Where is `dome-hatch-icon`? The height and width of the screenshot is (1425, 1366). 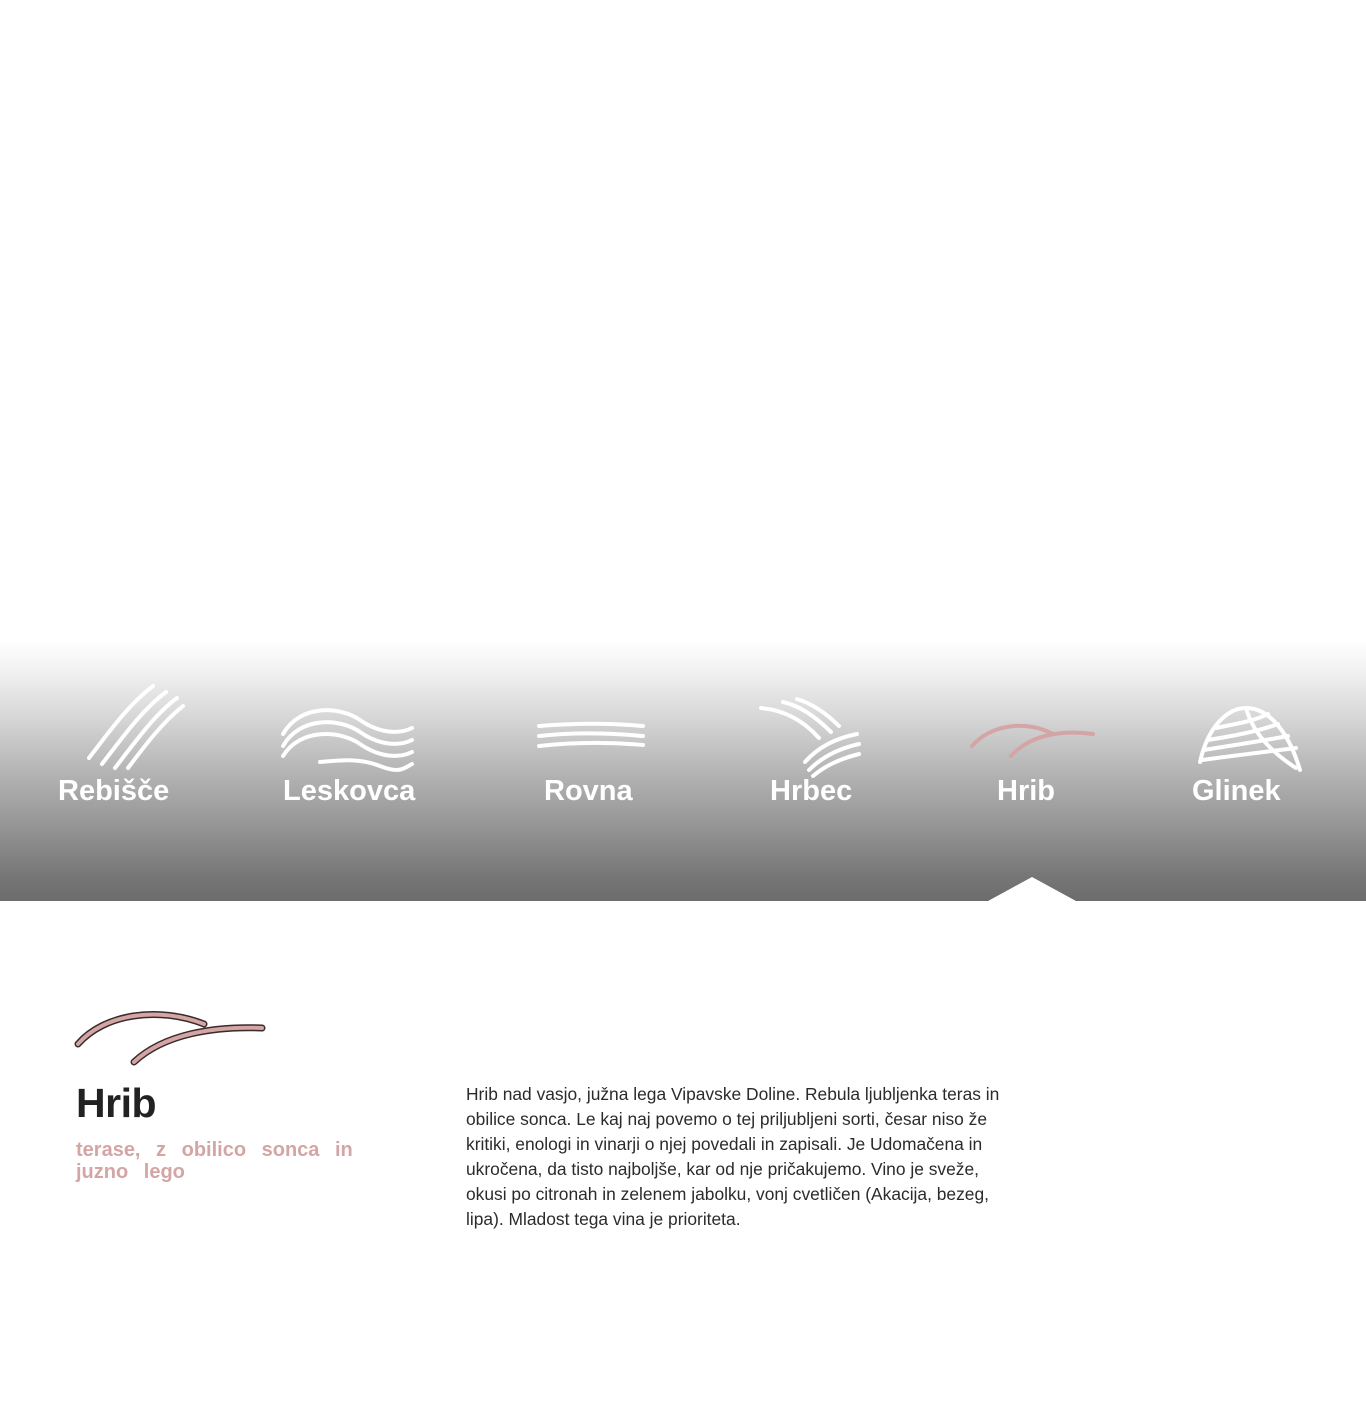
dome-hatch-icon is located at coordinates (1250, 738).